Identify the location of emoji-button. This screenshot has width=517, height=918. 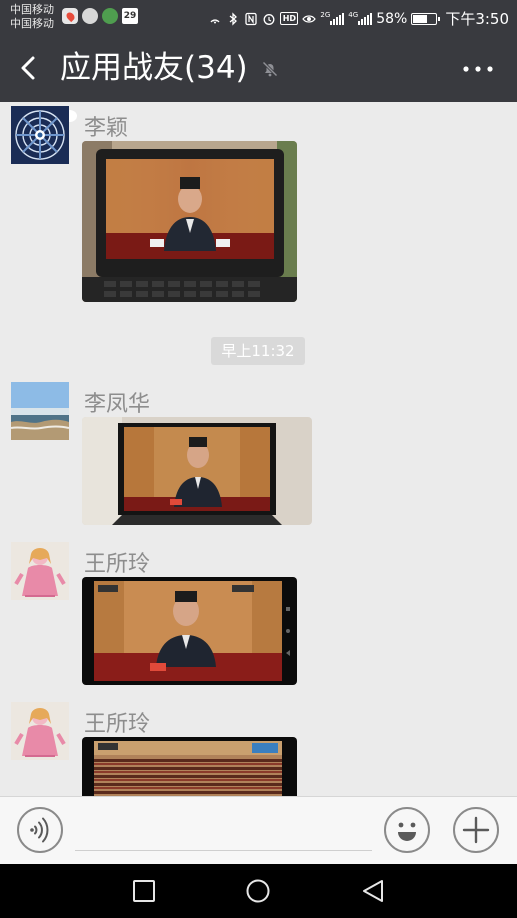
(407, 830).